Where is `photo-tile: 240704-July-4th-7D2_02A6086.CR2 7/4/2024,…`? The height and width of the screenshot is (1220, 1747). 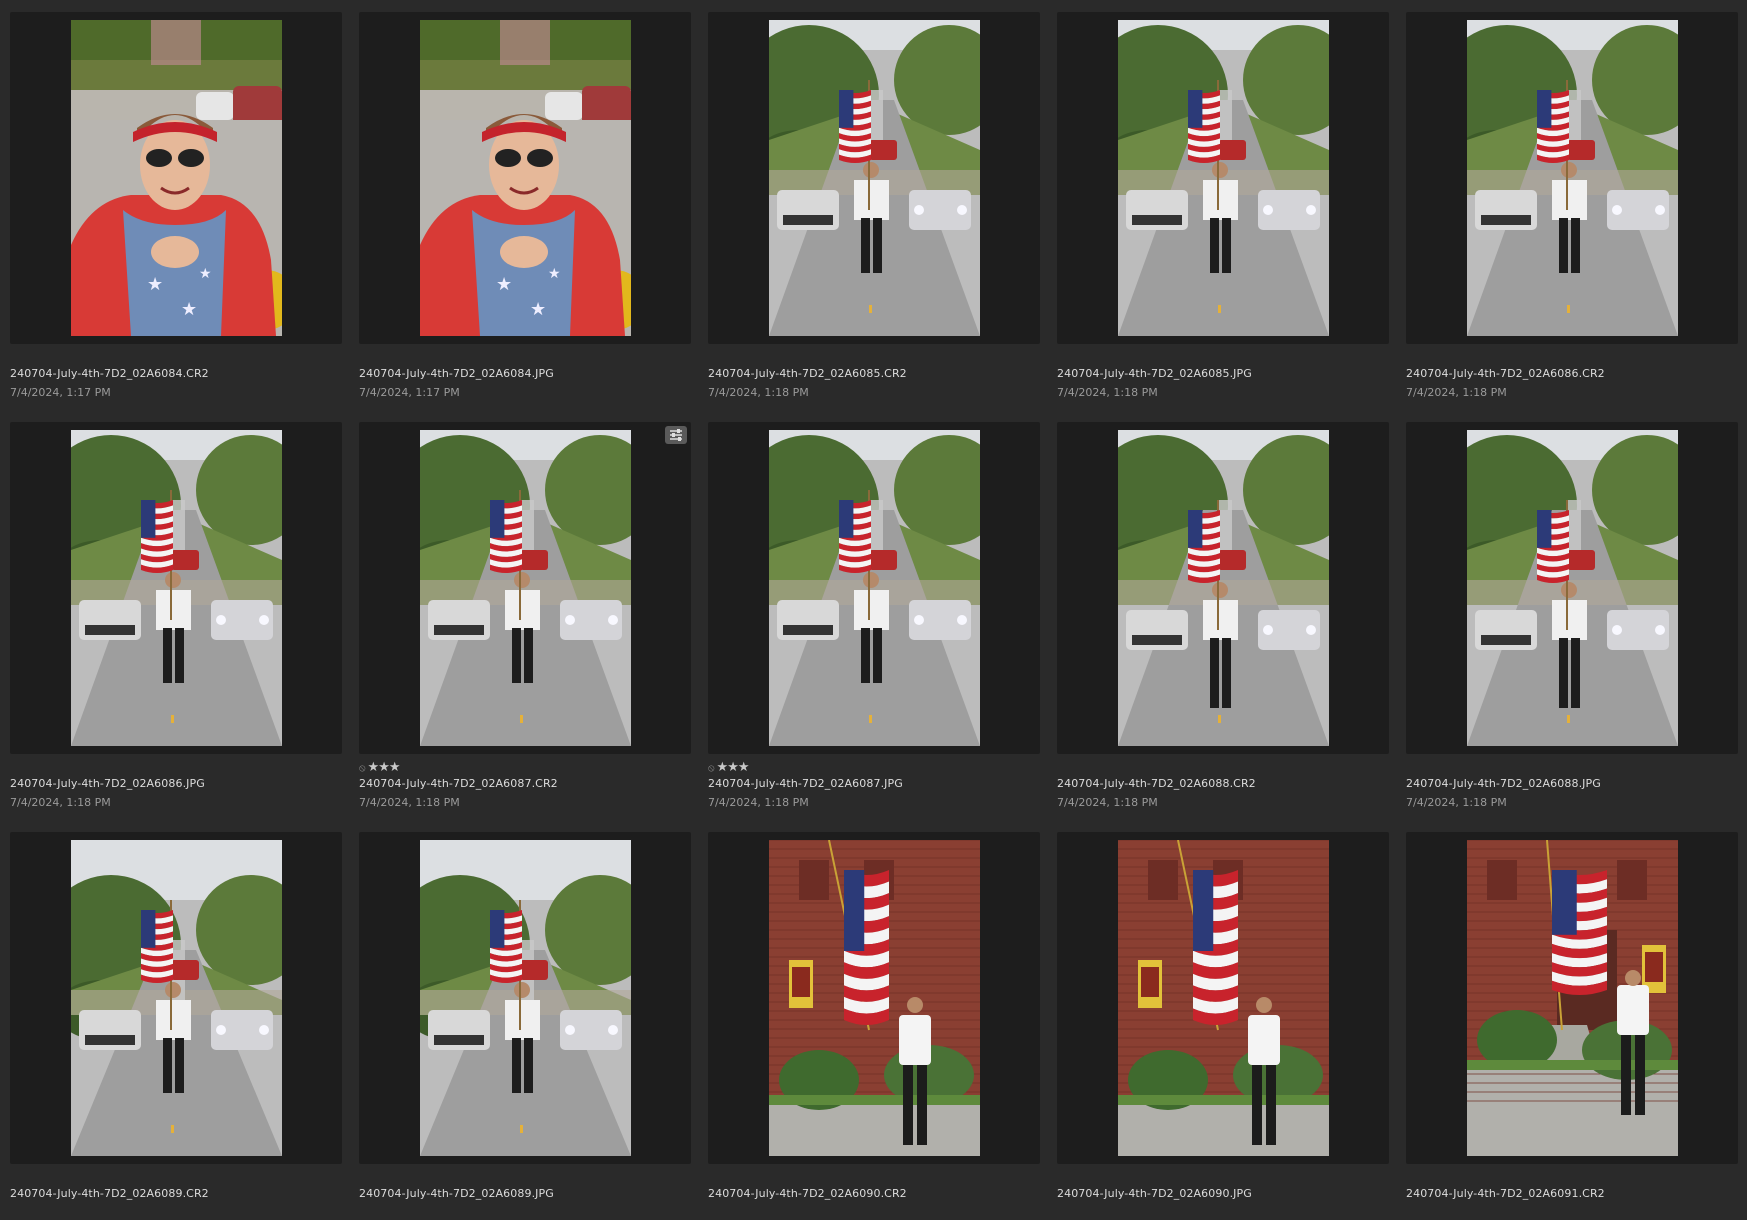
photo-tile: 240704-July-4th-7D2_02A6086.CR2 7/4/2024,… is located at coordinates (1567, 200).